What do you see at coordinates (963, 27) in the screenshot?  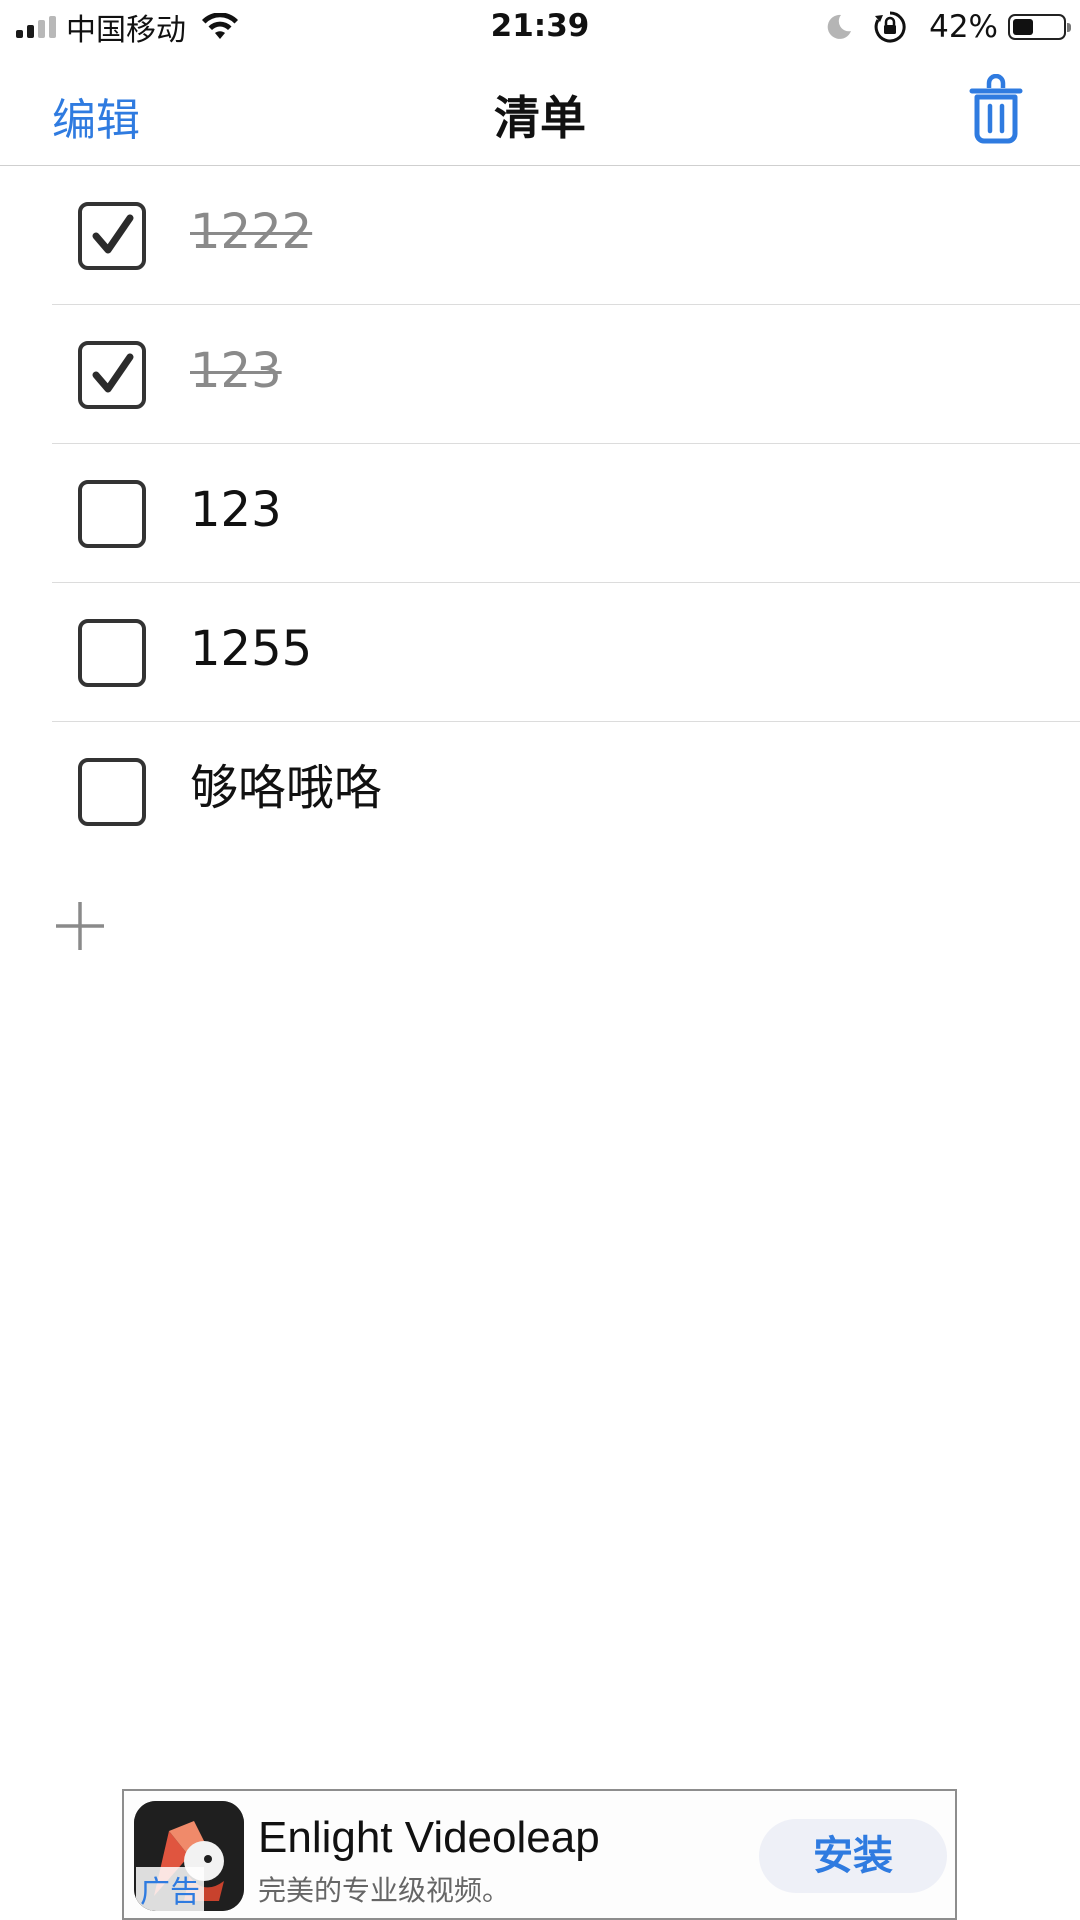 I see `battery-percentage: 42%` at bounding box center [963, 27].